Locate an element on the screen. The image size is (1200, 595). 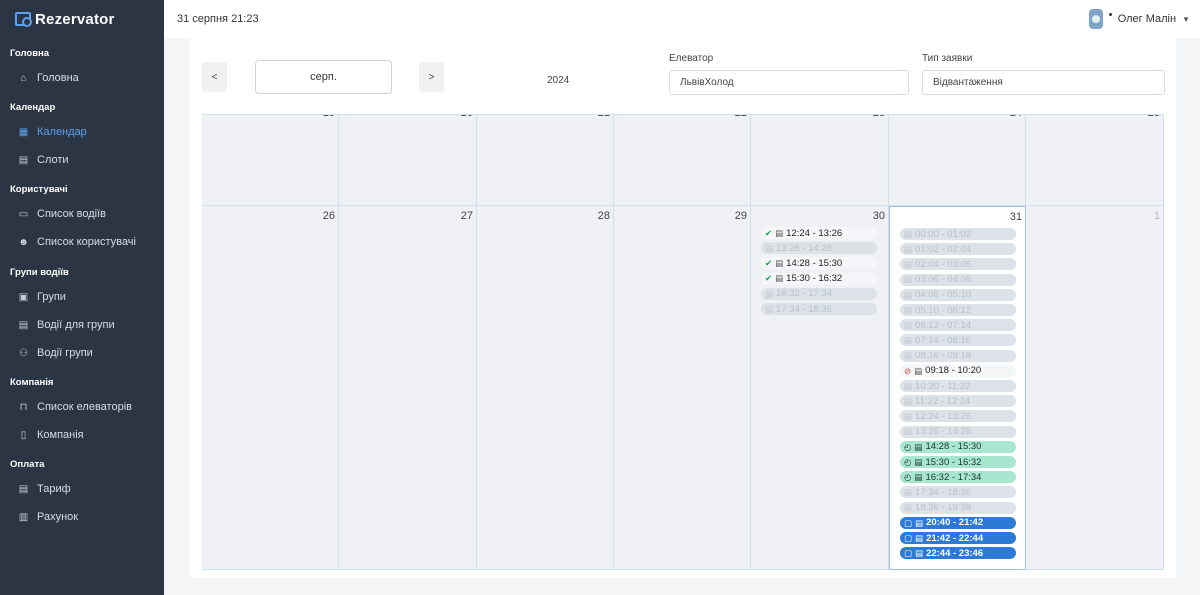
sidebar-item-label: Список елеваторів is located at coordinates (84, 407).